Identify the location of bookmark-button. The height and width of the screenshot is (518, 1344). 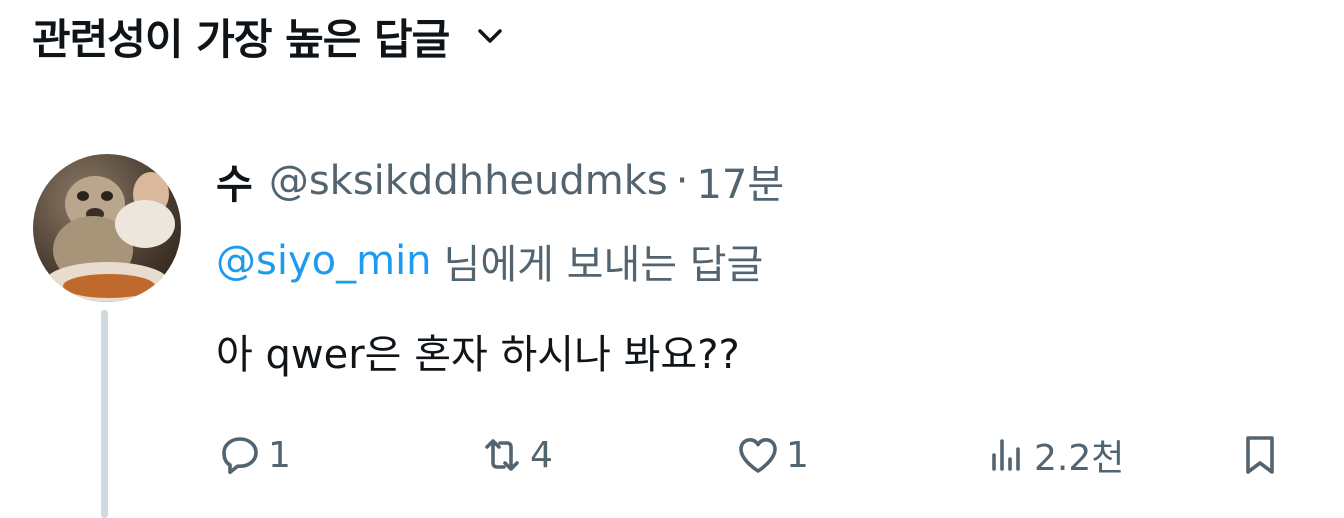
(1260, 455).